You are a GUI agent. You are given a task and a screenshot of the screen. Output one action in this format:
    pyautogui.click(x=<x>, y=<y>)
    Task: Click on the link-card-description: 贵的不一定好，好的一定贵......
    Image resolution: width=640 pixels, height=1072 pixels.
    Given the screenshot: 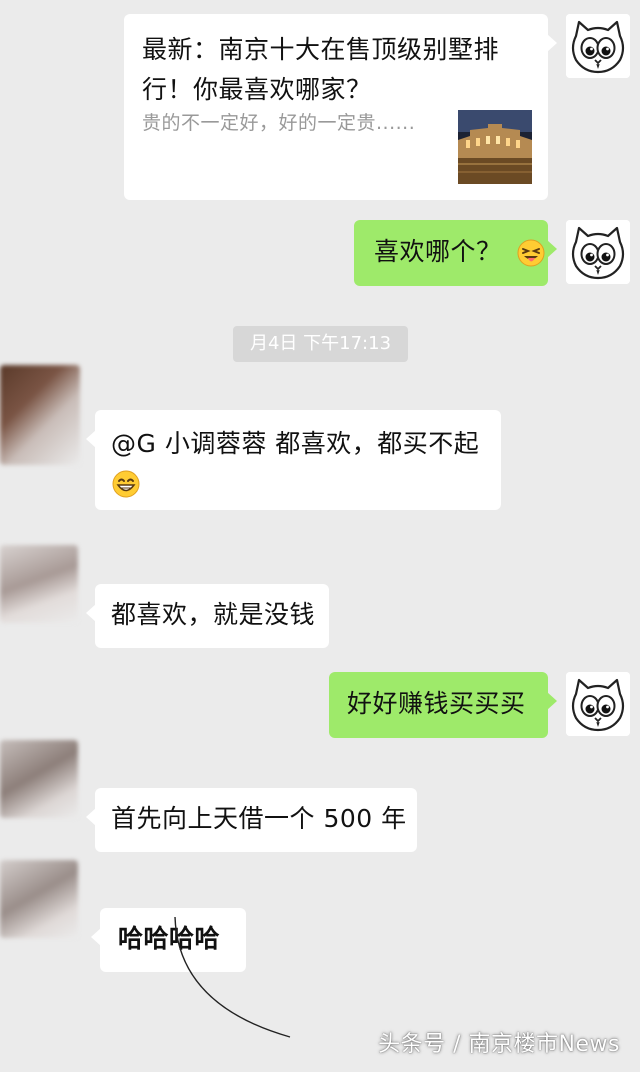 What is the action you would take?
    pyautogui.click(x=279, y=123)
    